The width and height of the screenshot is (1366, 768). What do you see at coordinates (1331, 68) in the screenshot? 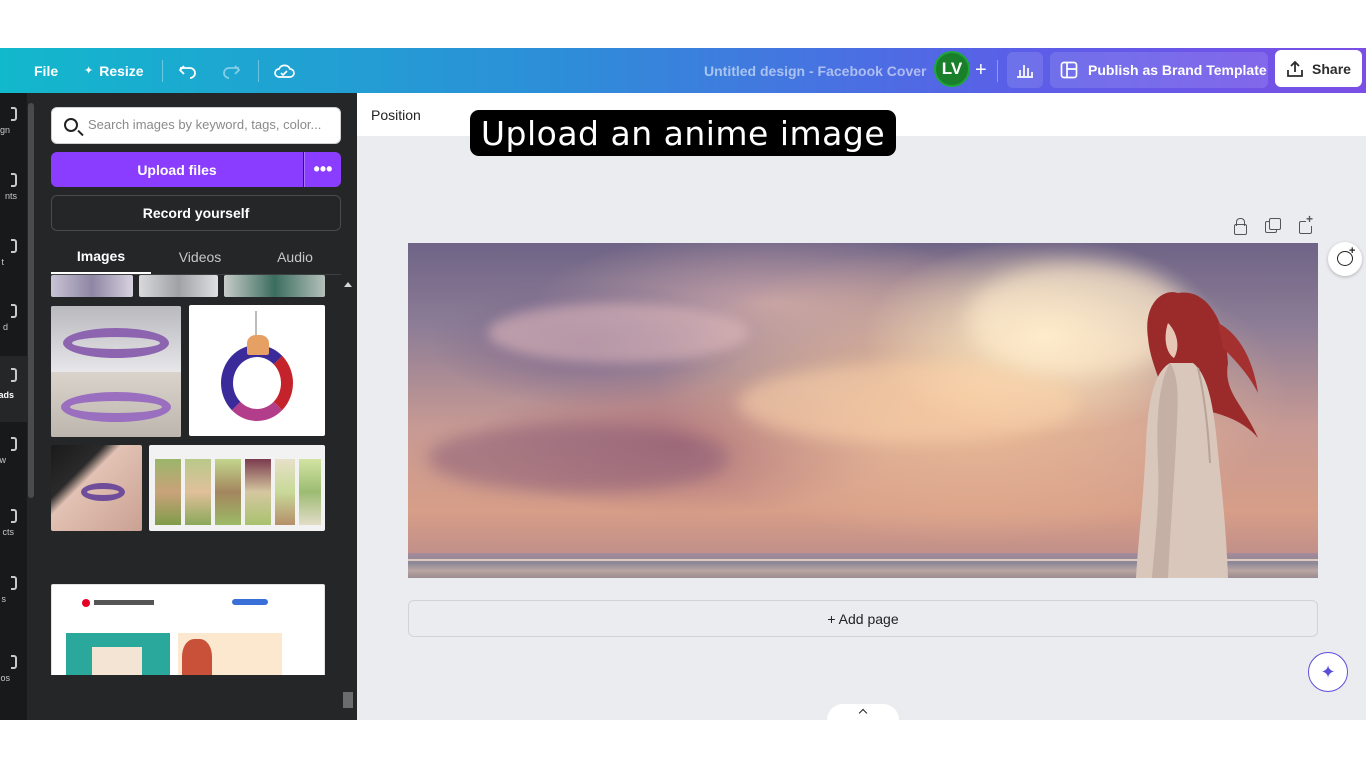
I see `share-label: Share` at bounding box center [1331, 68].